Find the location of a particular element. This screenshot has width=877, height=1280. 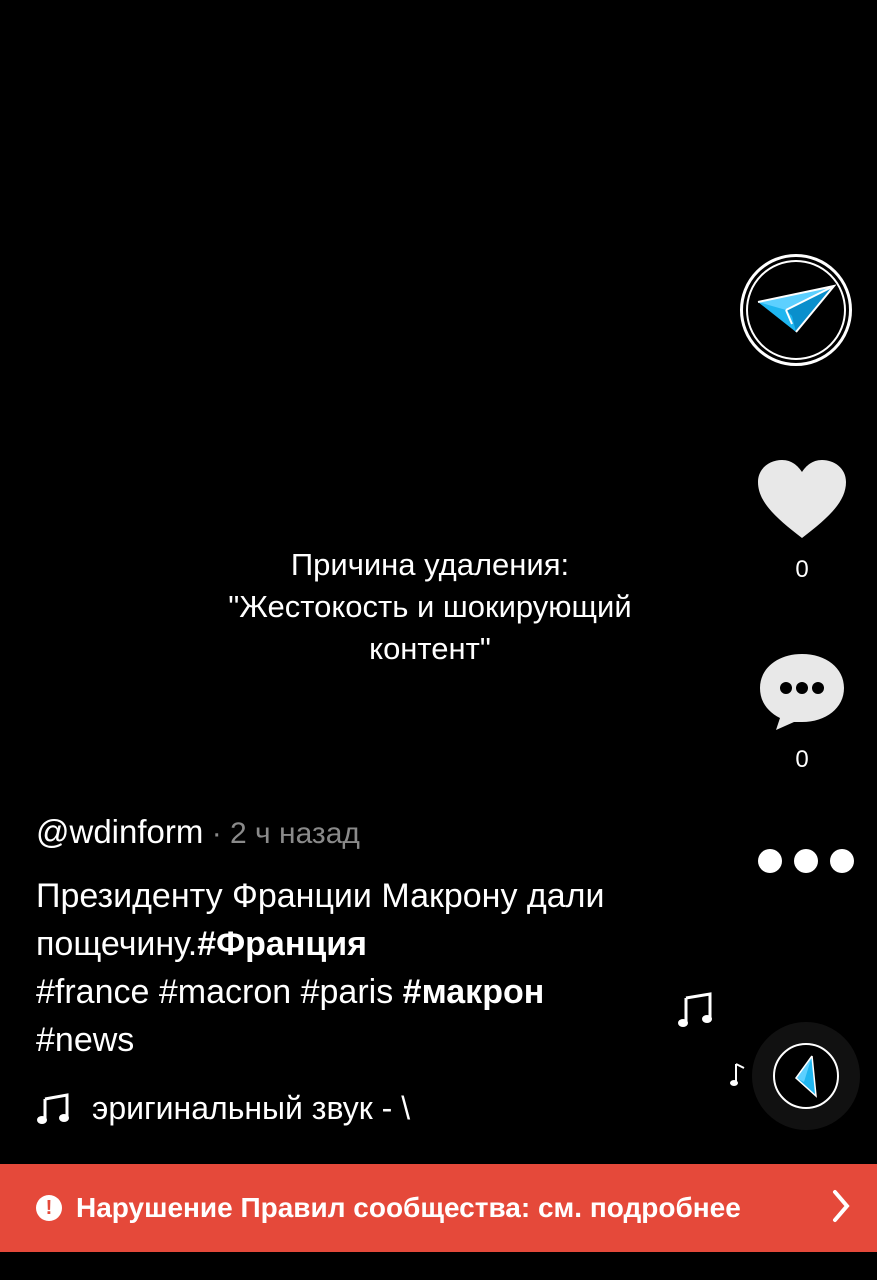

hashtag-paris: #paris is located at coordinates (347, 992).